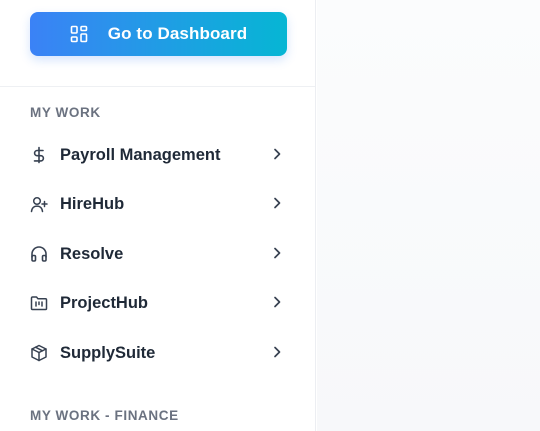  Describe the element at coordinates (104, 415) in the screenshot. I see `section-title-my-work-finance: MY WORK - FINANCE` at that location.